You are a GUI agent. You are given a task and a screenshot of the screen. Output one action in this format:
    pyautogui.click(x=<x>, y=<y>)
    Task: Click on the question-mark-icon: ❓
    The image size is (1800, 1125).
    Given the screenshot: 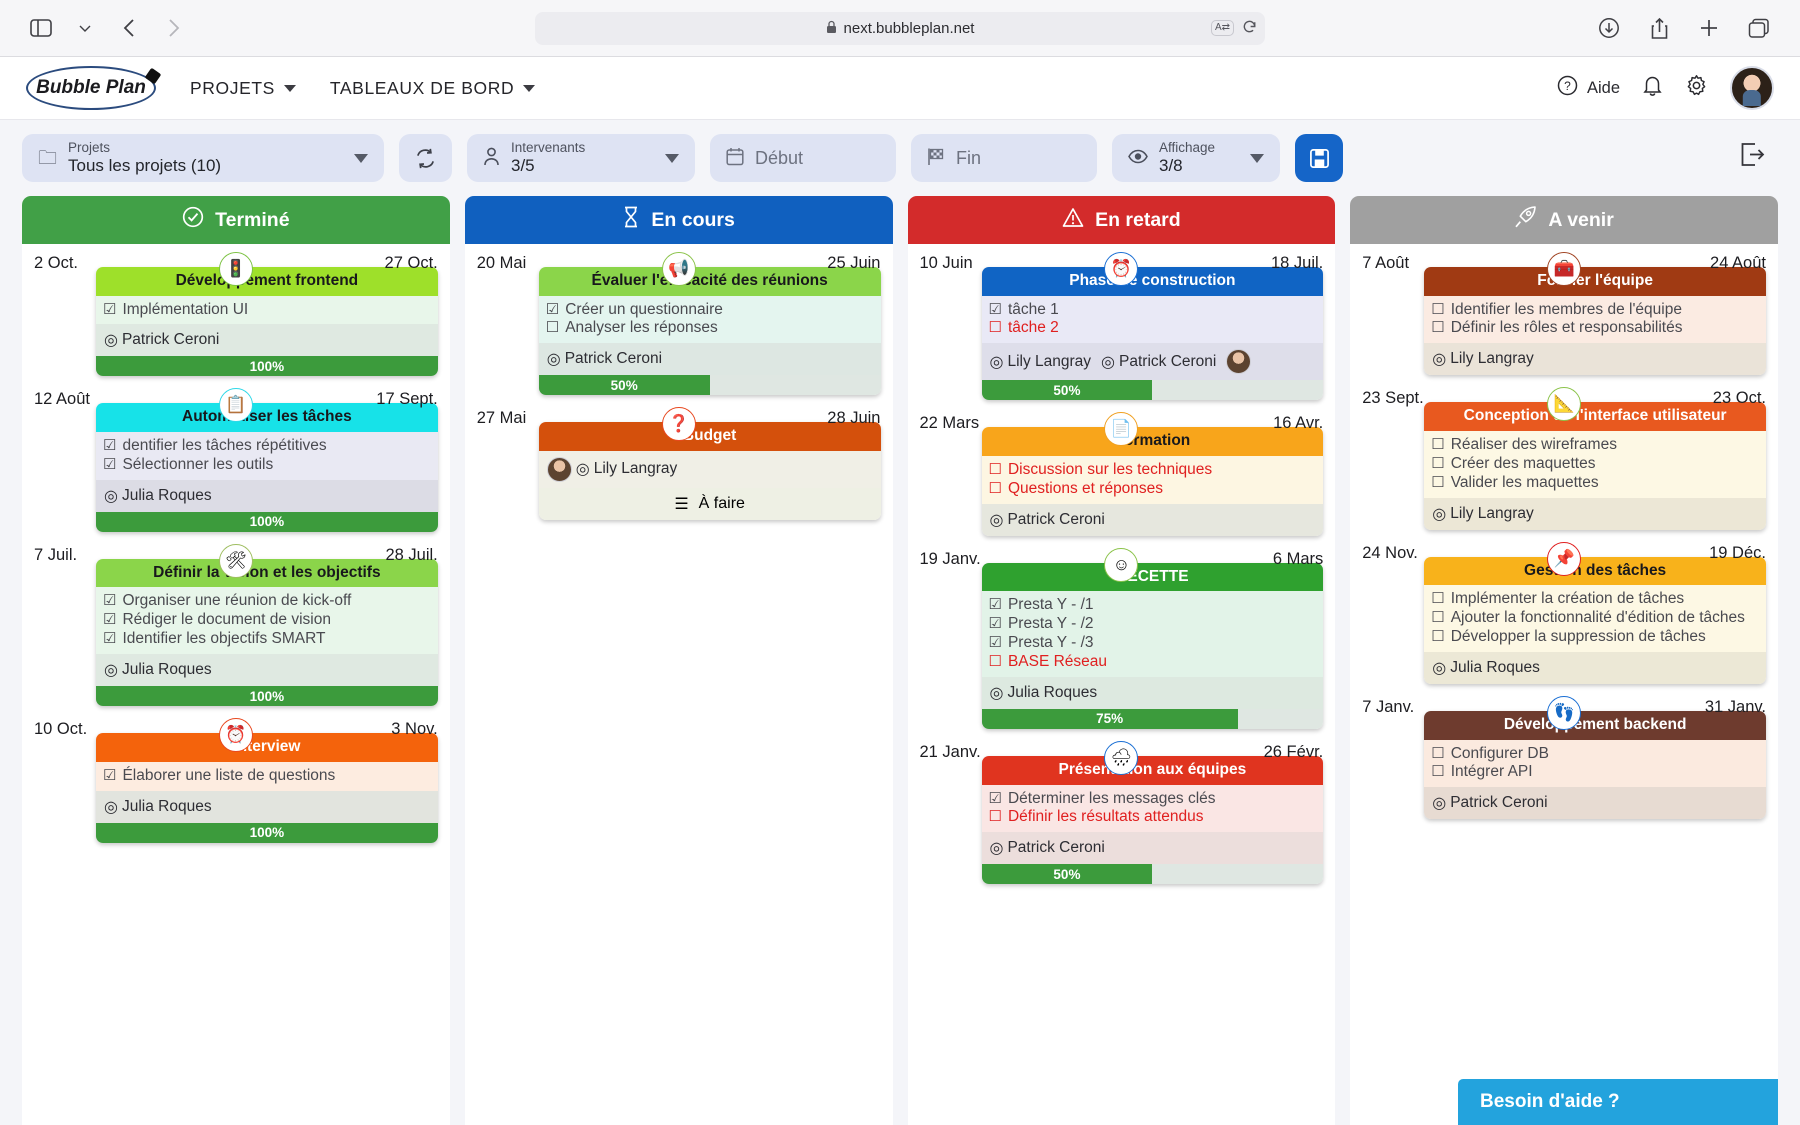 What is the action you would take?
    pyautogui.click(x=678, y=424)
    